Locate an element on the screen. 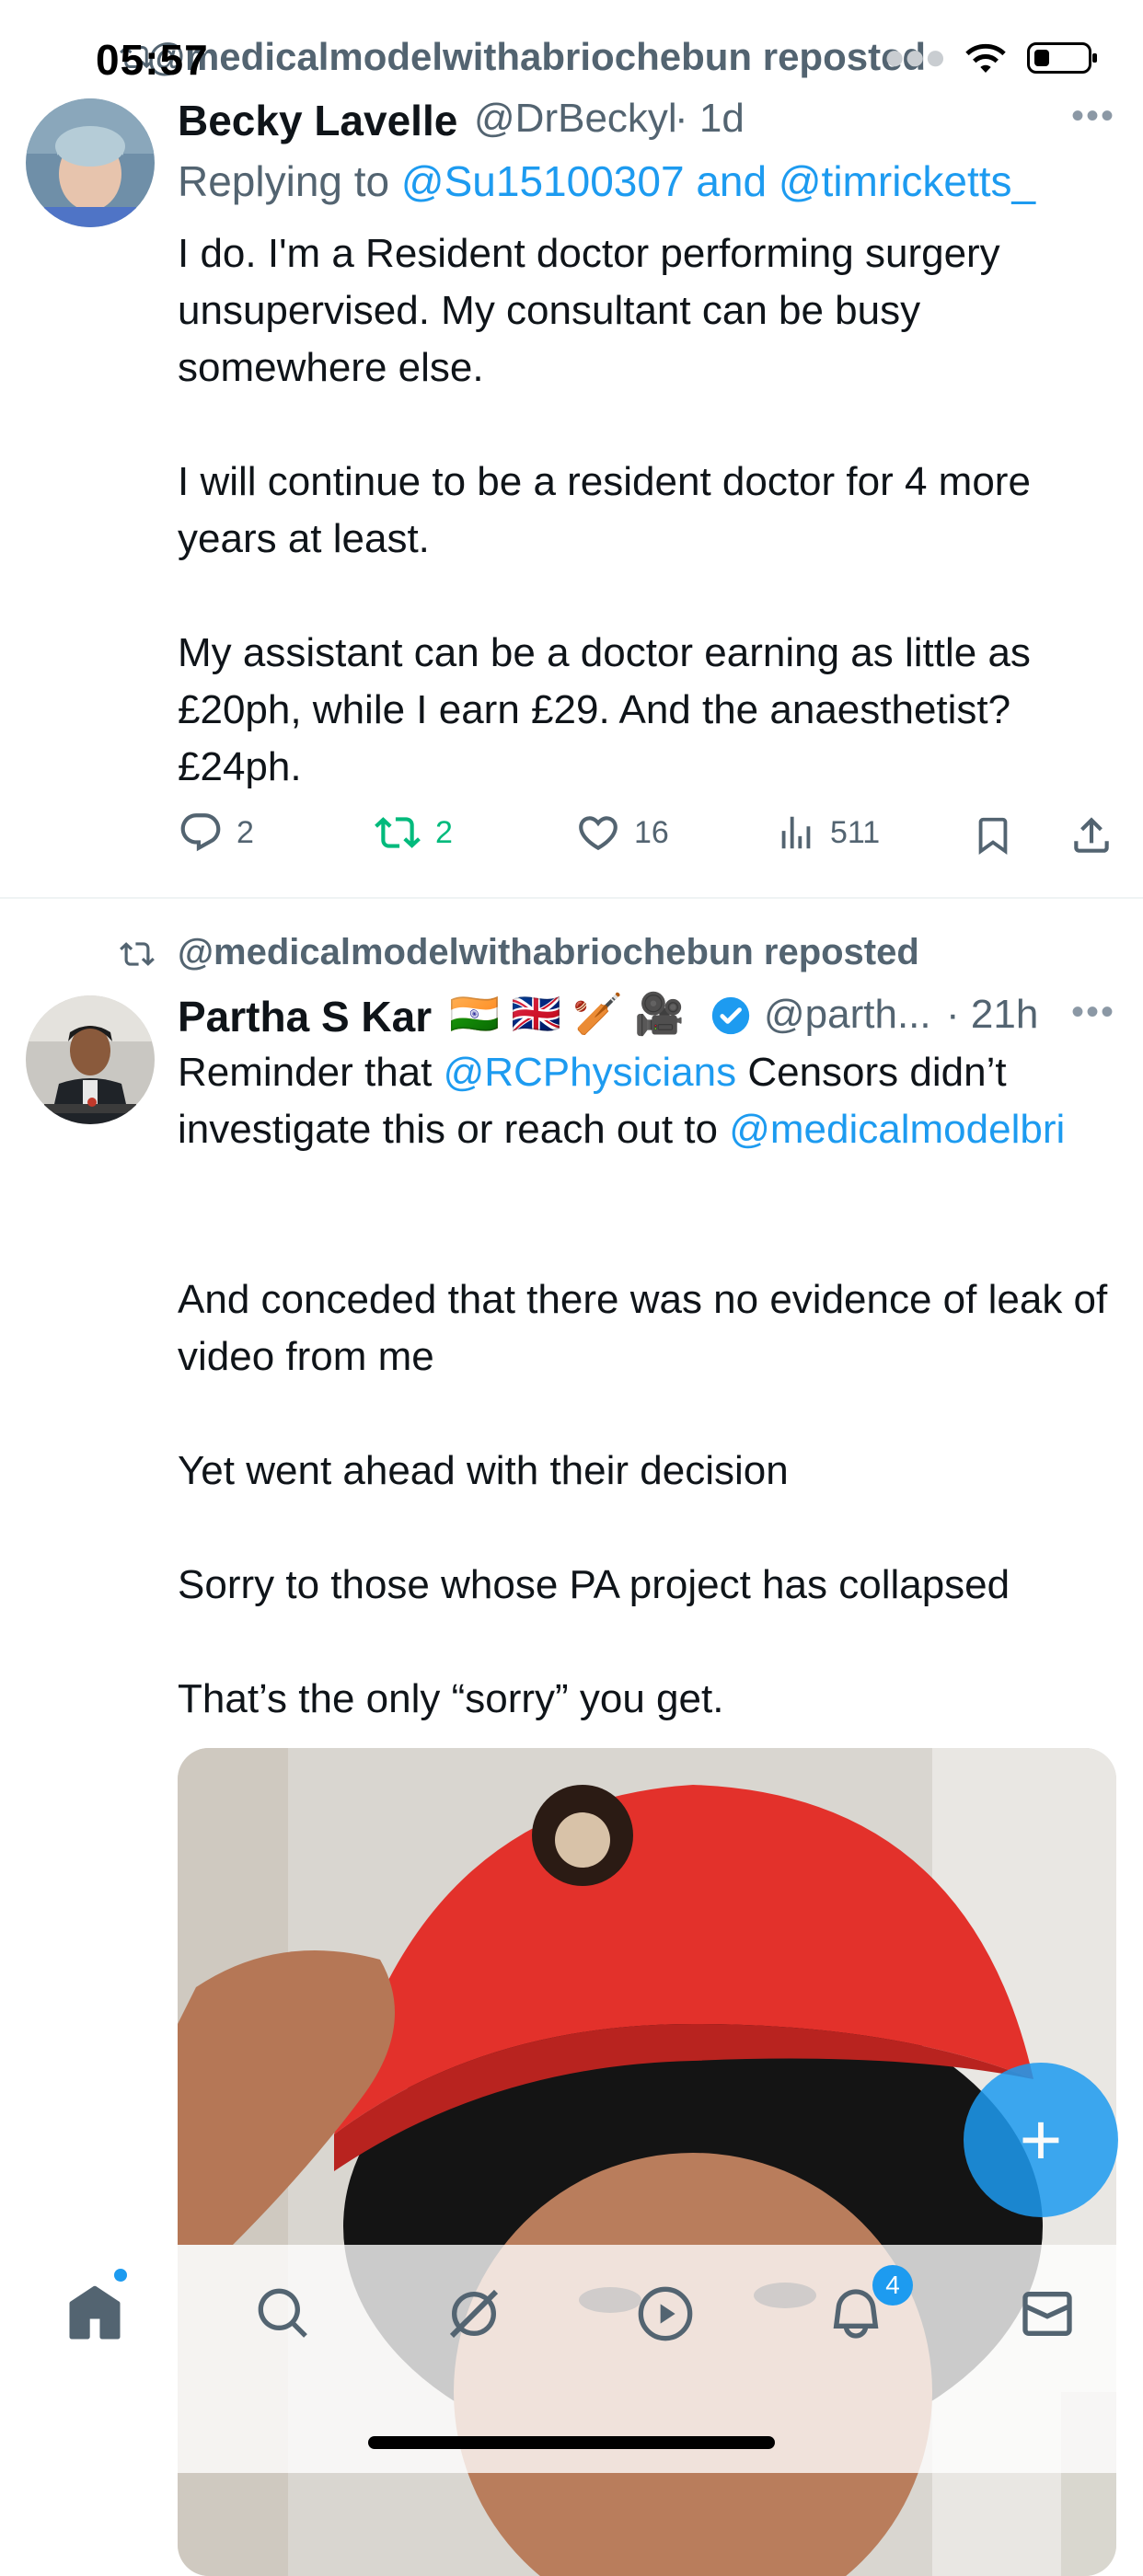 The width and height of the screenshot is (1143, 2576). bookmark-icon is located at coordinates (993, 835).